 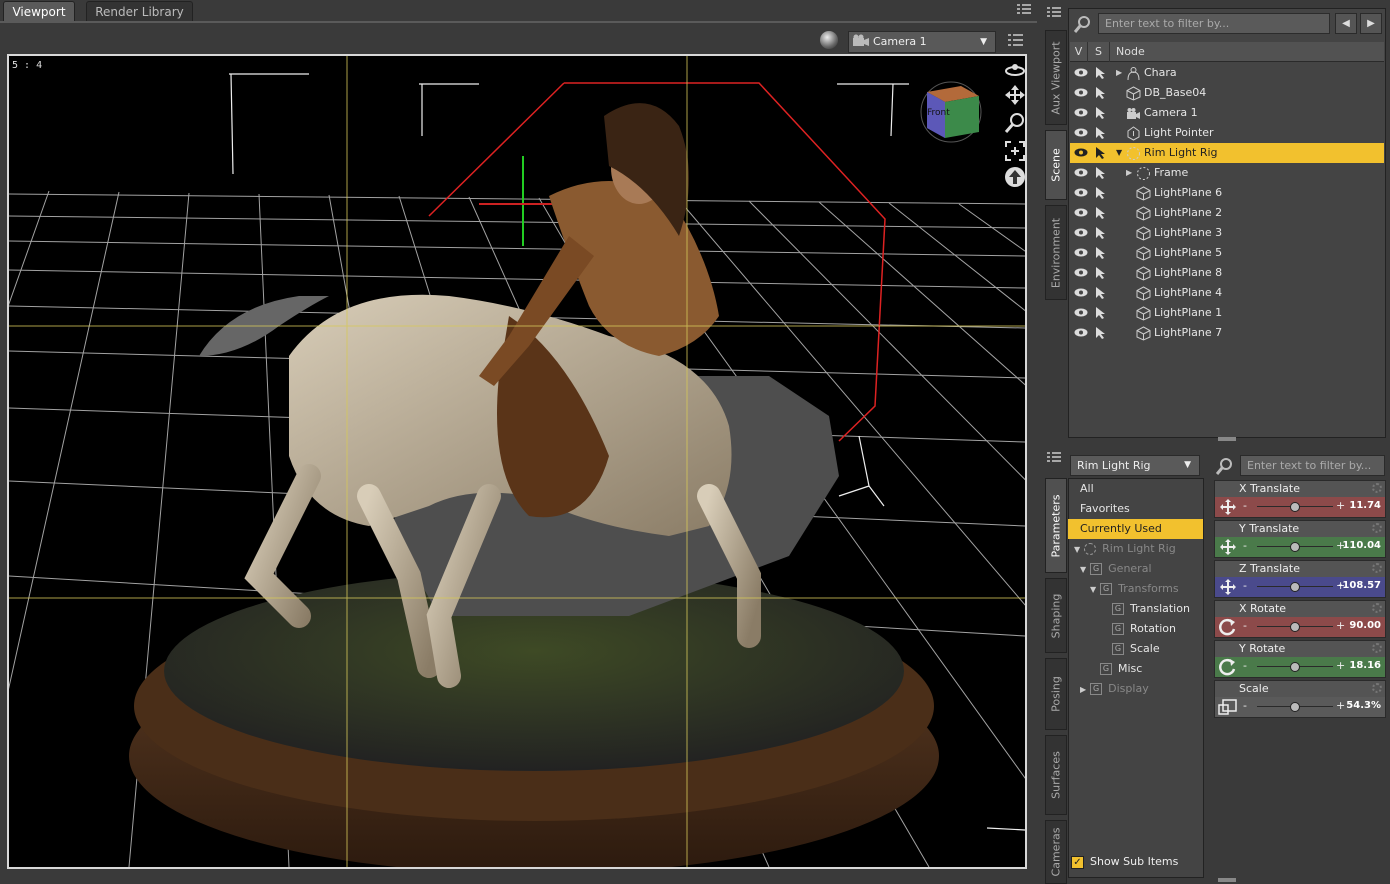 I want to click on slider-value: 18.16, so click(x=1365, y=665).